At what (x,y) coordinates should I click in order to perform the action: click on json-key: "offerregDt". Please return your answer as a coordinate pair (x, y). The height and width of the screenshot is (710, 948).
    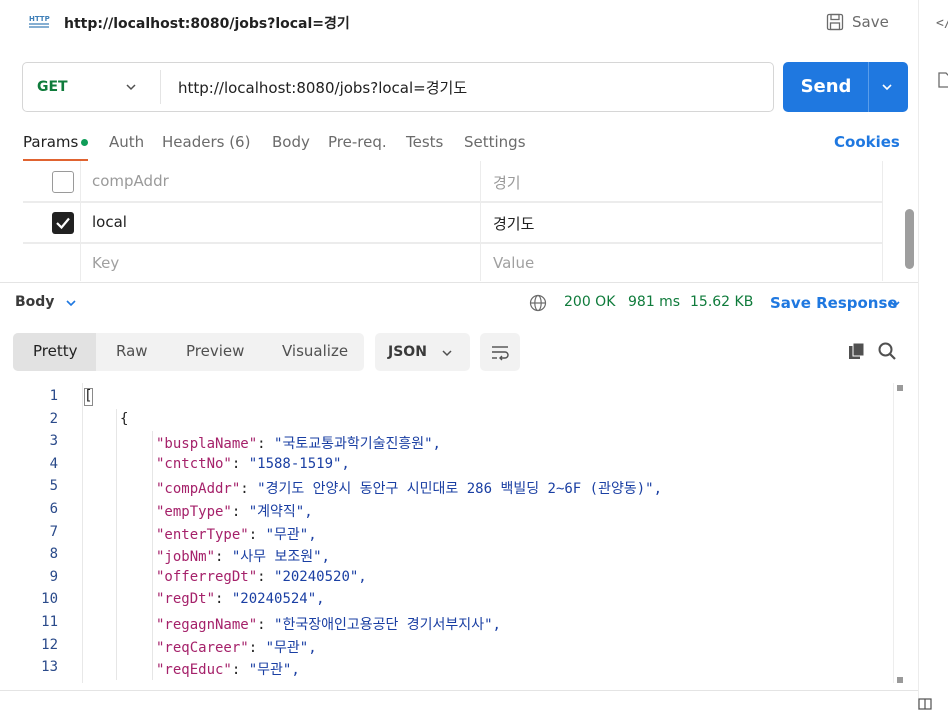
    Looking at the image, I should click on (207, 576).